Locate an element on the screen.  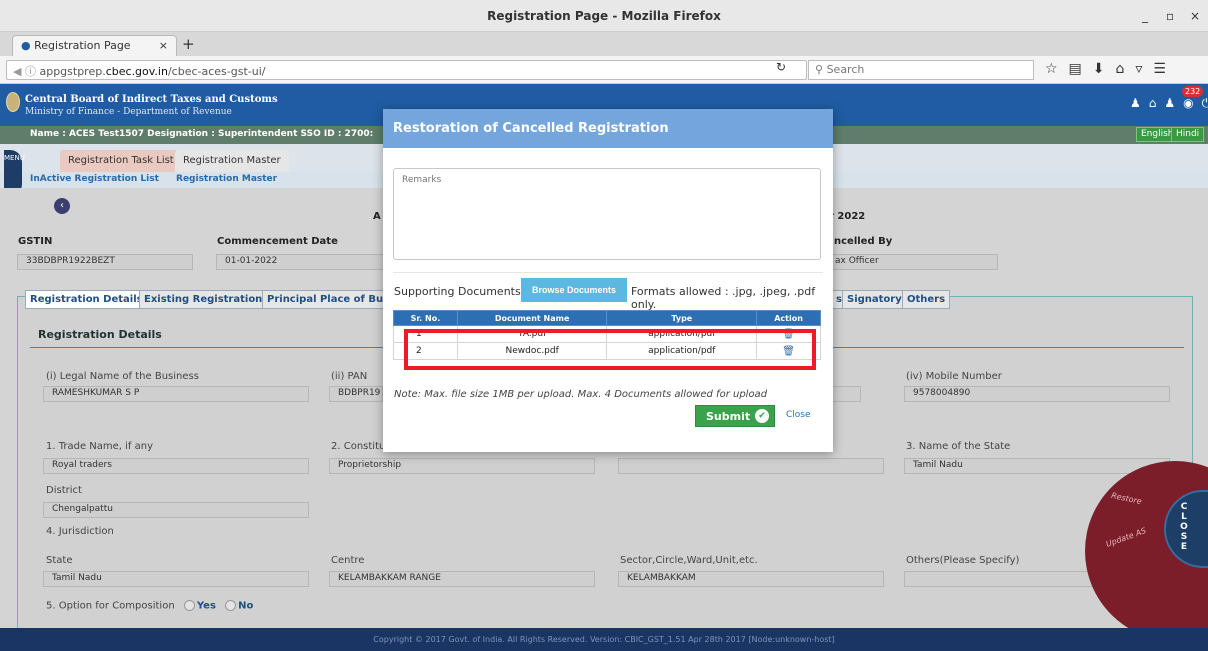
gstin-field: 33BDBPR1922BEZT is located at coordinates (105, 262).